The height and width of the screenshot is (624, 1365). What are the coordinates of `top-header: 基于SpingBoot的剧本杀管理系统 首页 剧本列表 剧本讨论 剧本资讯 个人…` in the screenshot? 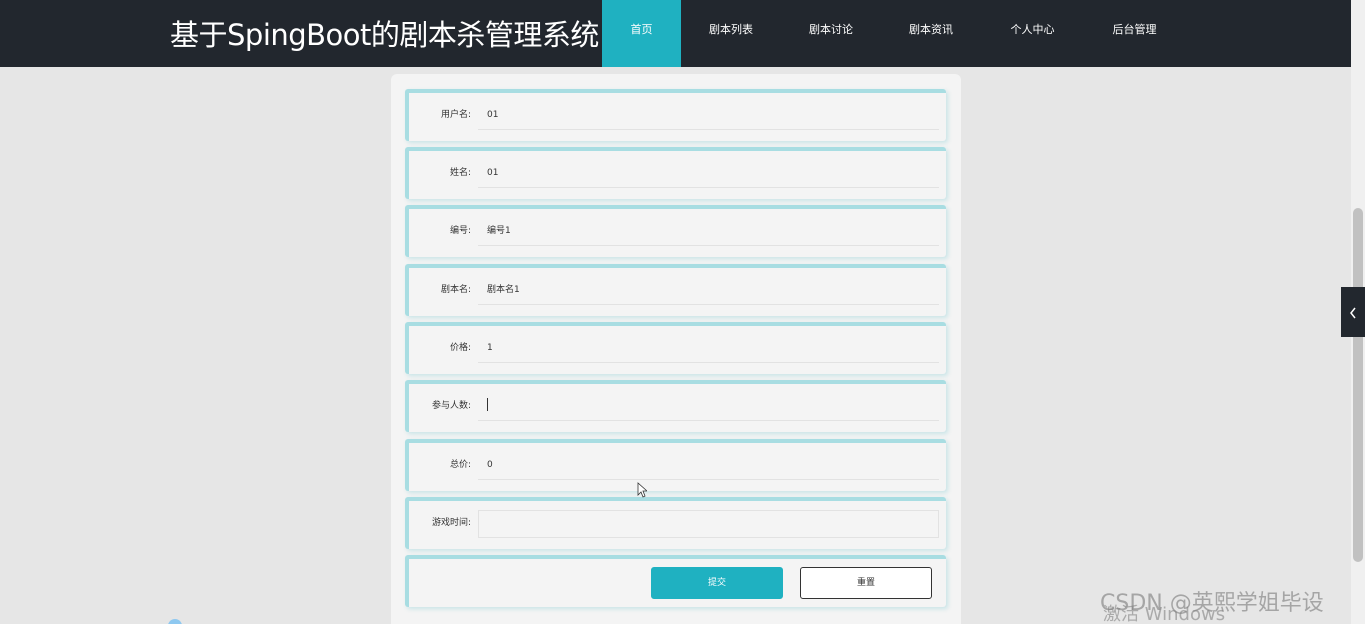 It's located at (682, 33).